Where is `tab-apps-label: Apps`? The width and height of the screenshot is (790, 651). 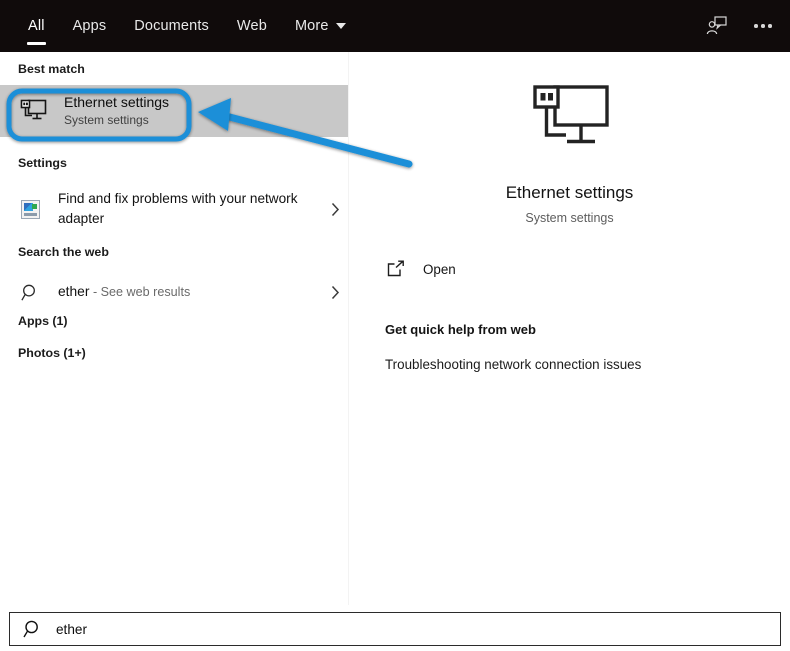
tab-apps-label: Apps is located at coordinates (89, 26).